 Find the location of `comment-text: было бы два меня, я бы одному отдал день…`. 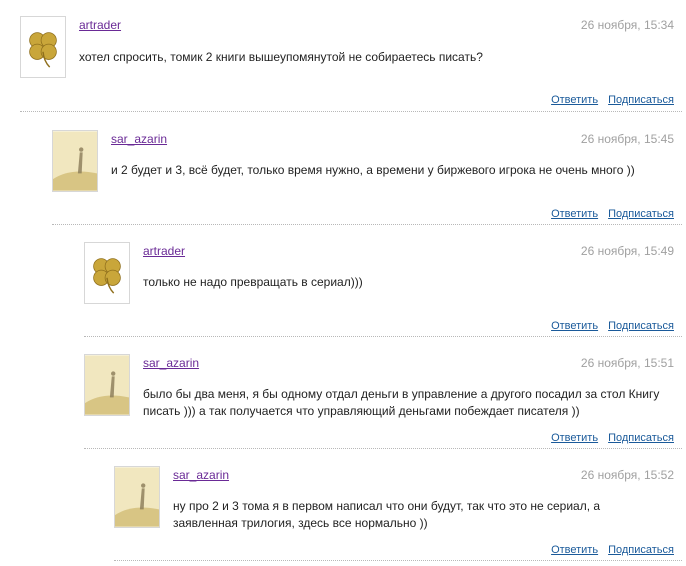

comment-text: было бы два меня, я бы одному отдал день… is located at coordinates (401, 402).